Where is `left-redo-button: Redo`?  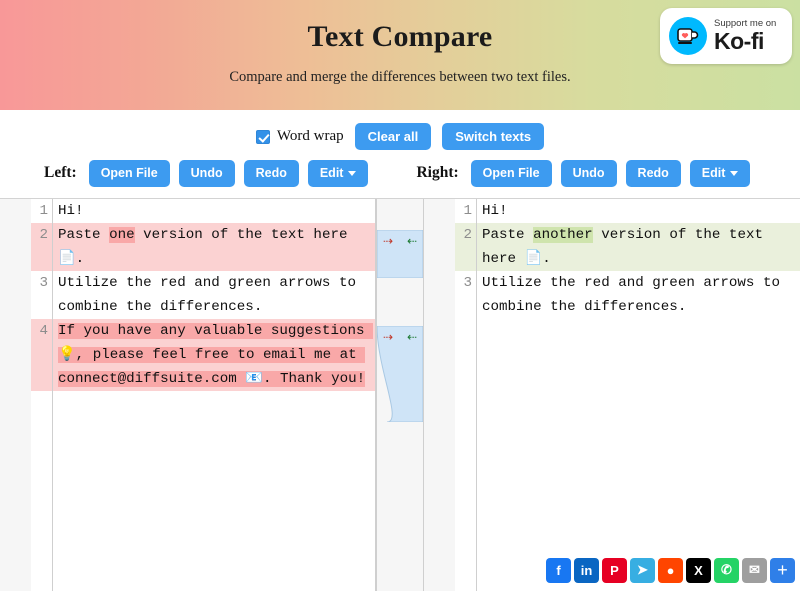 left-redo-button: Redo is located at coordinates (271, 173).